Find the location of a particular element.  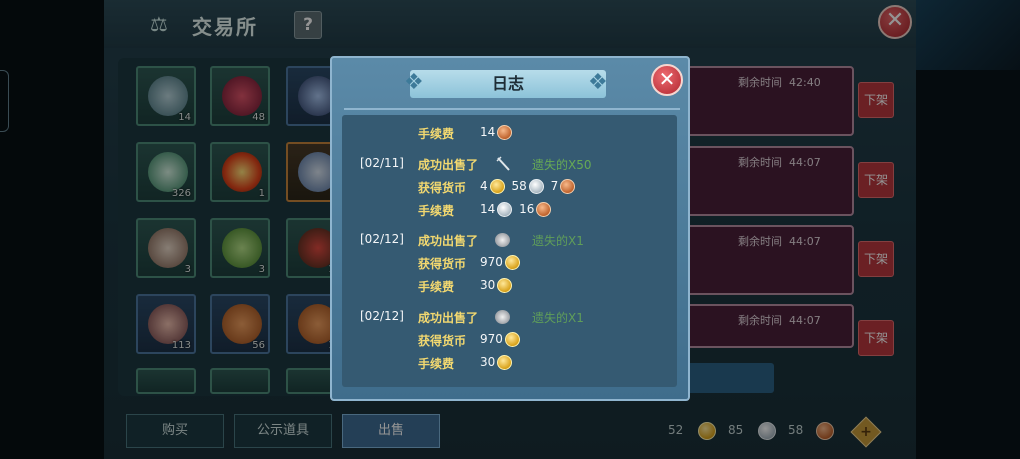

right-letterbox is located at coordinates (968, 229).